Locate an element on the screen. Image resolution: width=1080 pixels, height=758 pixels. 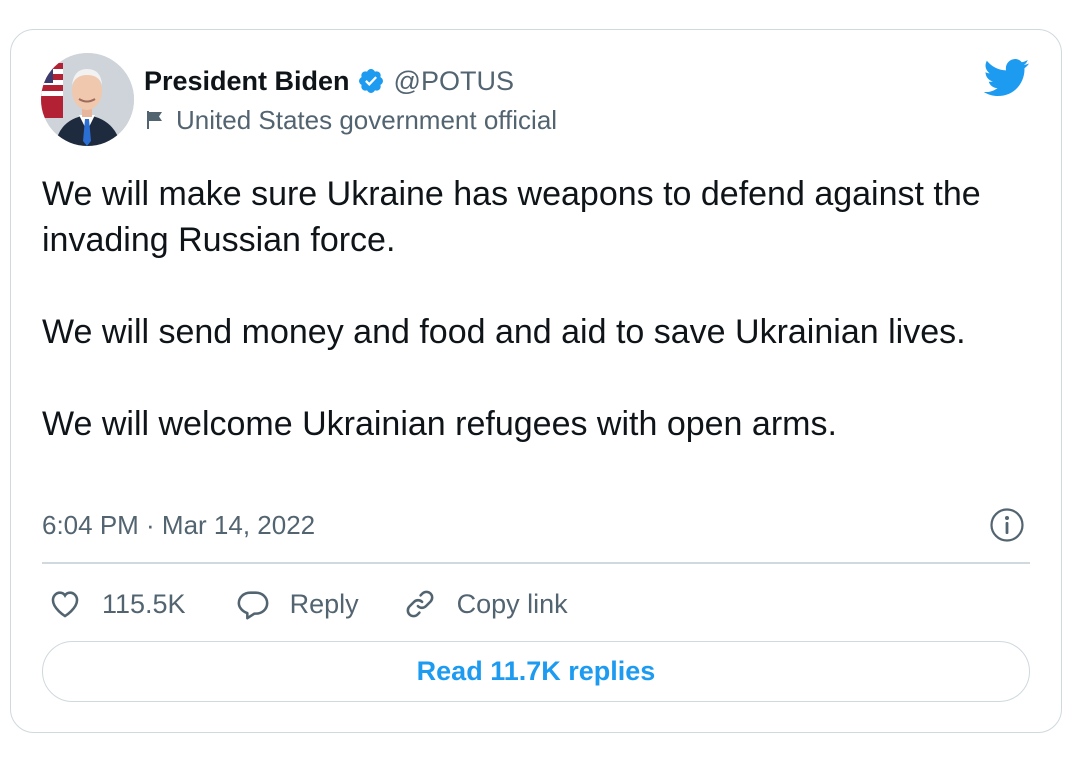
copy-link-button: Copy link is located at coordinates (485, 604).